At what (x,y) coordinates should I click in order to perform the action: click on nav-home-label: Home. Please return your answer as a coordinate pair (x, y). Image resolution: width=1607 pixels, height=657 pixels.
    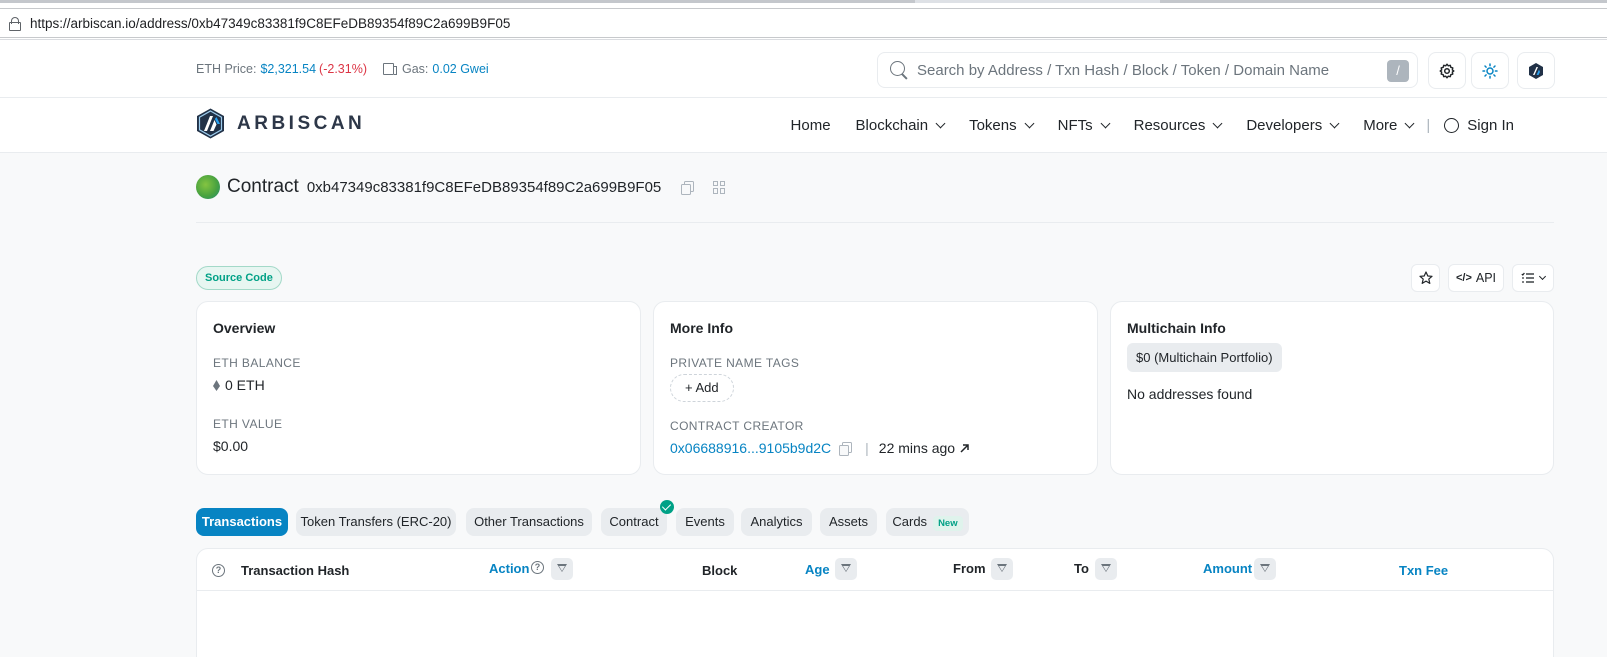
    Looking at the image, I should click on (810, 125).